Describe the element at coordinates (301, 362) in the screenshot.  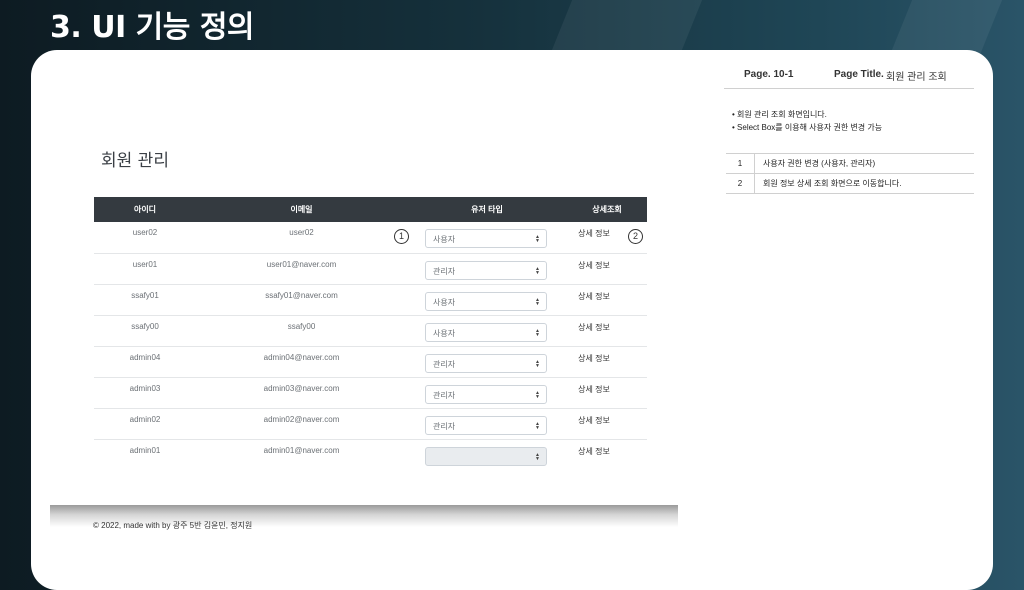
I see `cell-email: admin04@naver.com` at that location.